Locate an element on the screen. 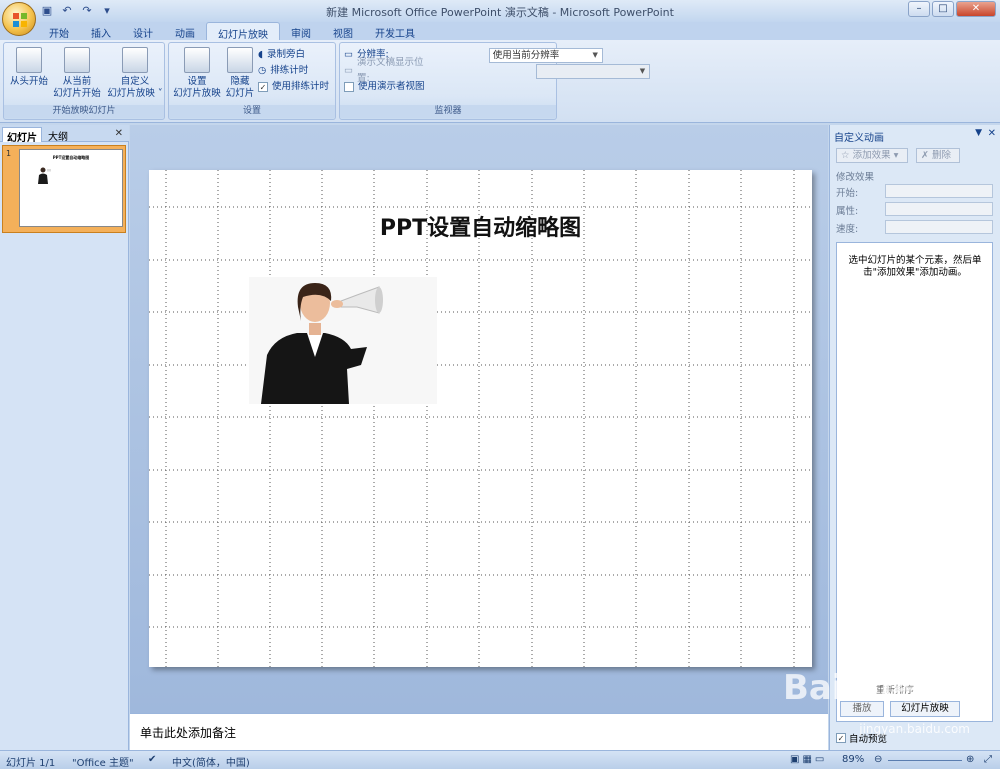  view-buttons: ▣ ▦ ▭ is located at coordinates (807, 759).